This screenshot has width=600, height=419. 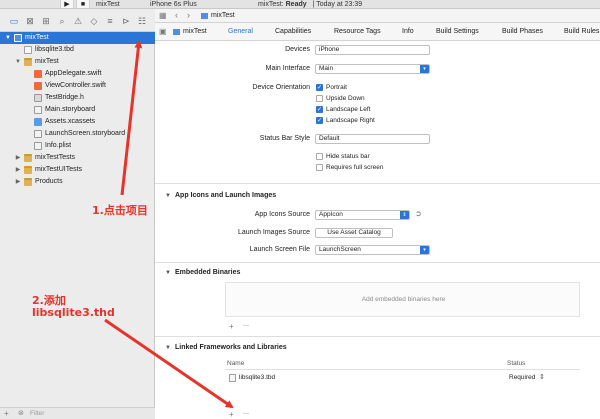 What do you see at coordinates (457, 32) in the screenshot?
I see `tab-build-settings: Build Settings` at bounding box center [457, 32].